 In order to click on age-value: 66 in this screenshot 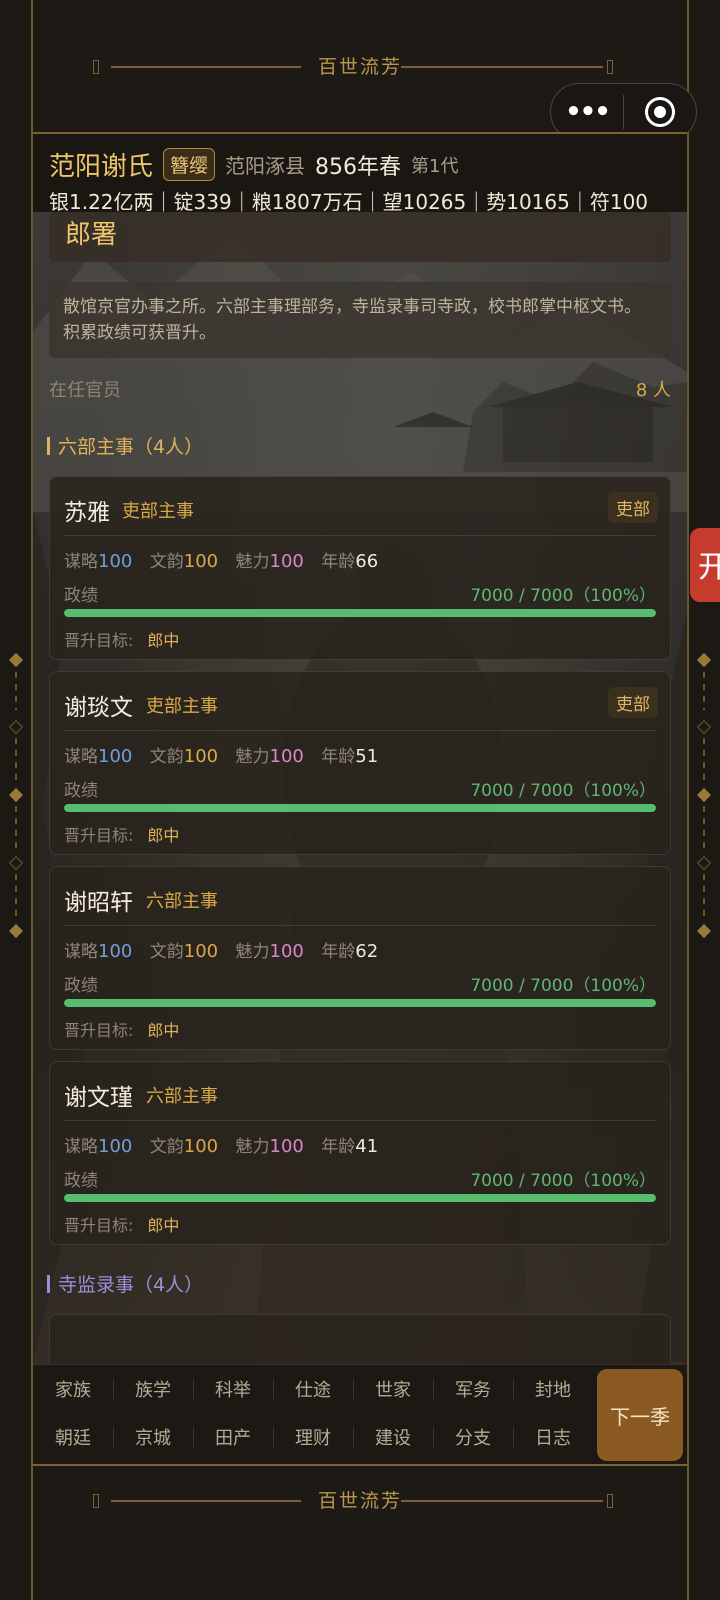, I will do `click(367, 561)`.